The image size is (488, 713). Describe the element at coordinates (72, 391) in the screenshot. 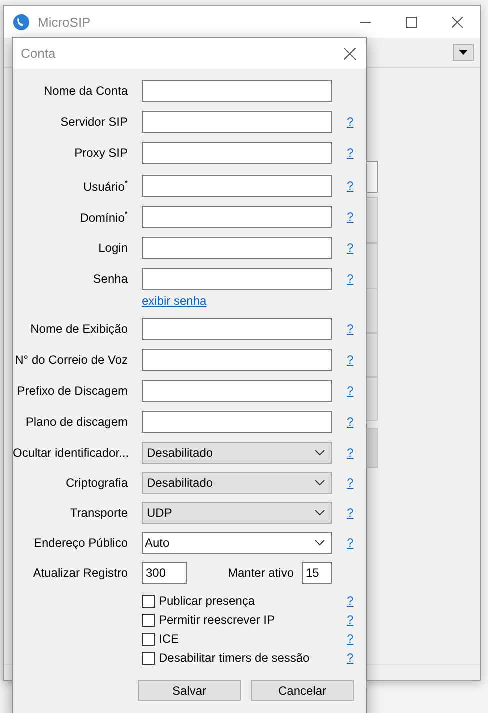

I see `field-label: Prefixo de Discagem` at that location.